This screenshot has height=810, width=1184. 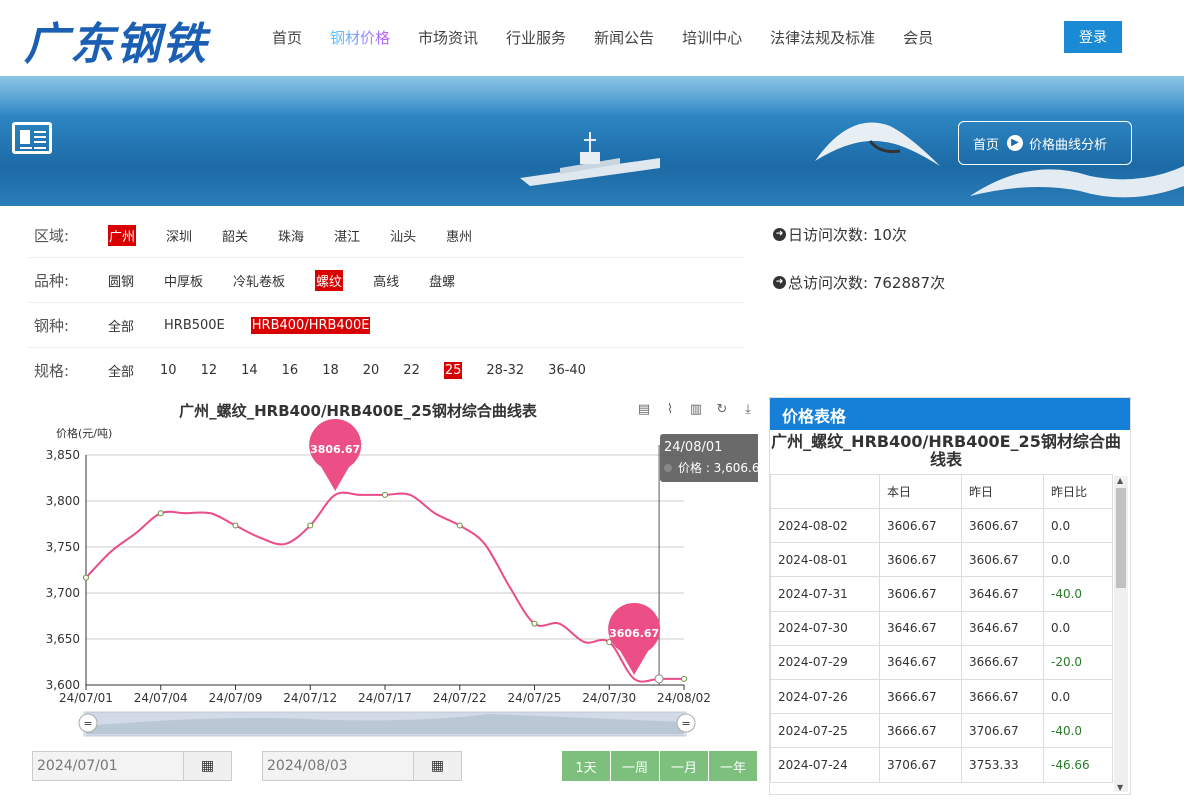 I want to click on range-1day-button: 1天, so click(x=586, y=766).